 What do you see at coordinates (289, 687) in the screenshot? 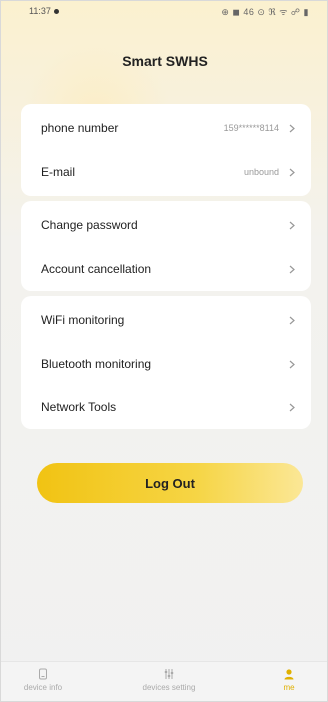
I see `tab-label: me` at bounding box center [289, 687].